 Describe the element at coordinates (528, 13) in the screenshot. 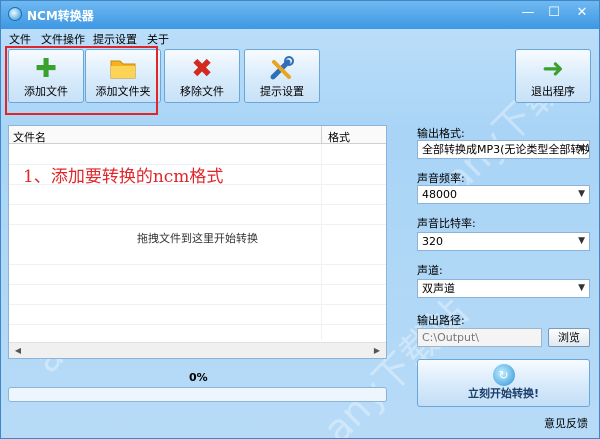

I see `minimize-button: —` at that location.